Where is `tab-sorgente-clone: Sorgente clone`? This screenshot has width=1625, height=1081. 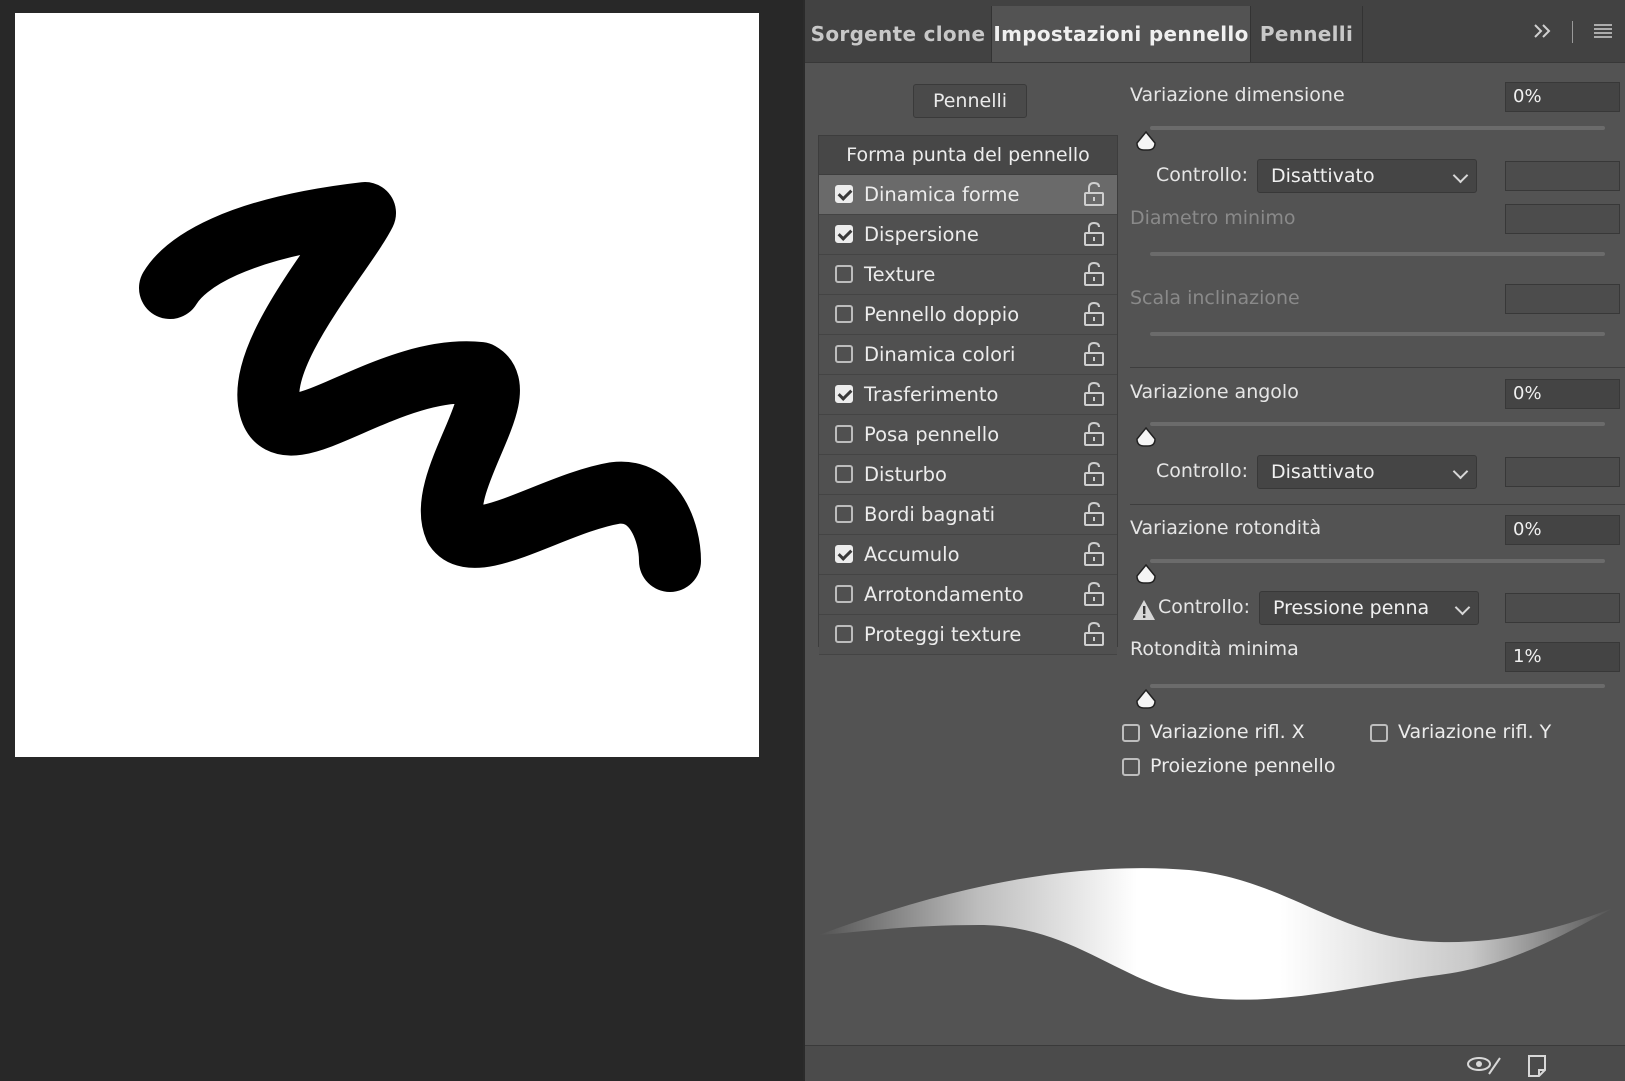 tab-sorgente-clone: Sorgente clone is located at coordinates (898, 34).